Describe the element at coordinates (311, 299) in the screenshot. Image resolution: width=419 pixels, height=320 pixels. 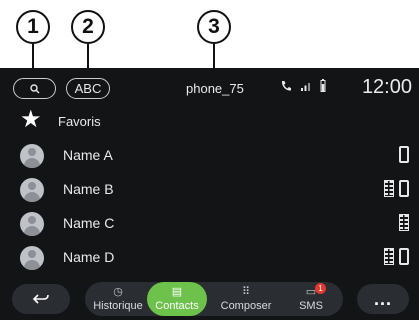
I see `tab-sms: ▭ 1 SMS` at that location.